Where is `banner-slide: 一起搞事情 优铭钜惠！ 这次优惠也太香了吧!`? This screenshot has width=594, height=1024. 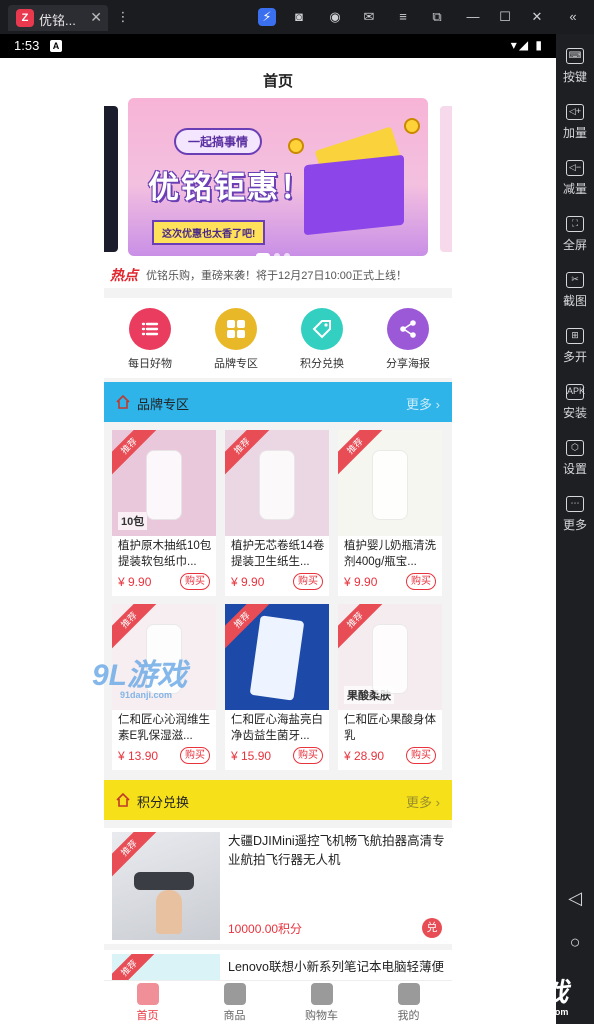
banner-slide: 一起搞事情 优铭钜惠！ 这次优惠也太香了吧! is located at coordinates (278, 177).